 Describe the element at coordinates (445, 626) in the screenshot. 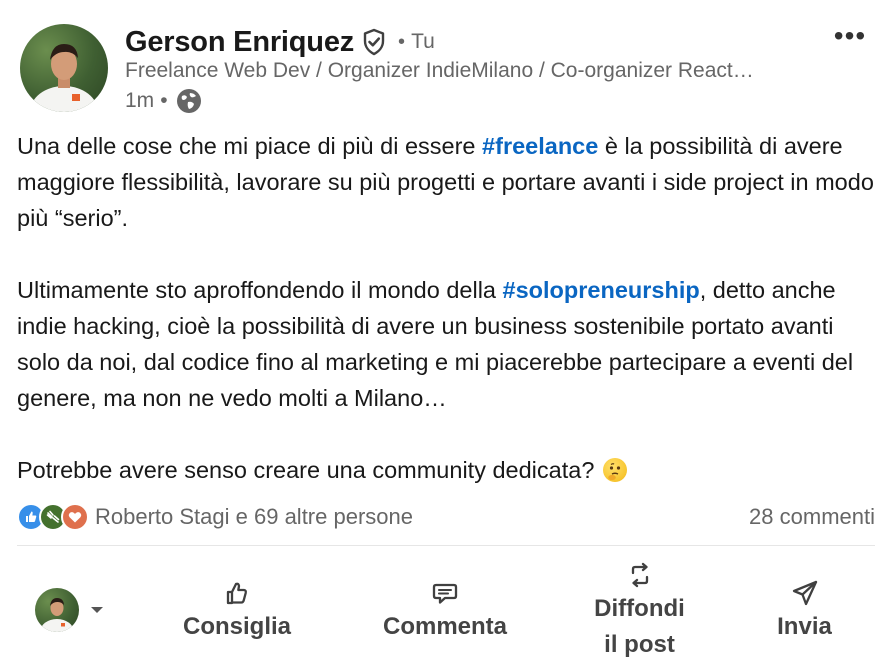

I see `comment-label: Commenta` at that location.